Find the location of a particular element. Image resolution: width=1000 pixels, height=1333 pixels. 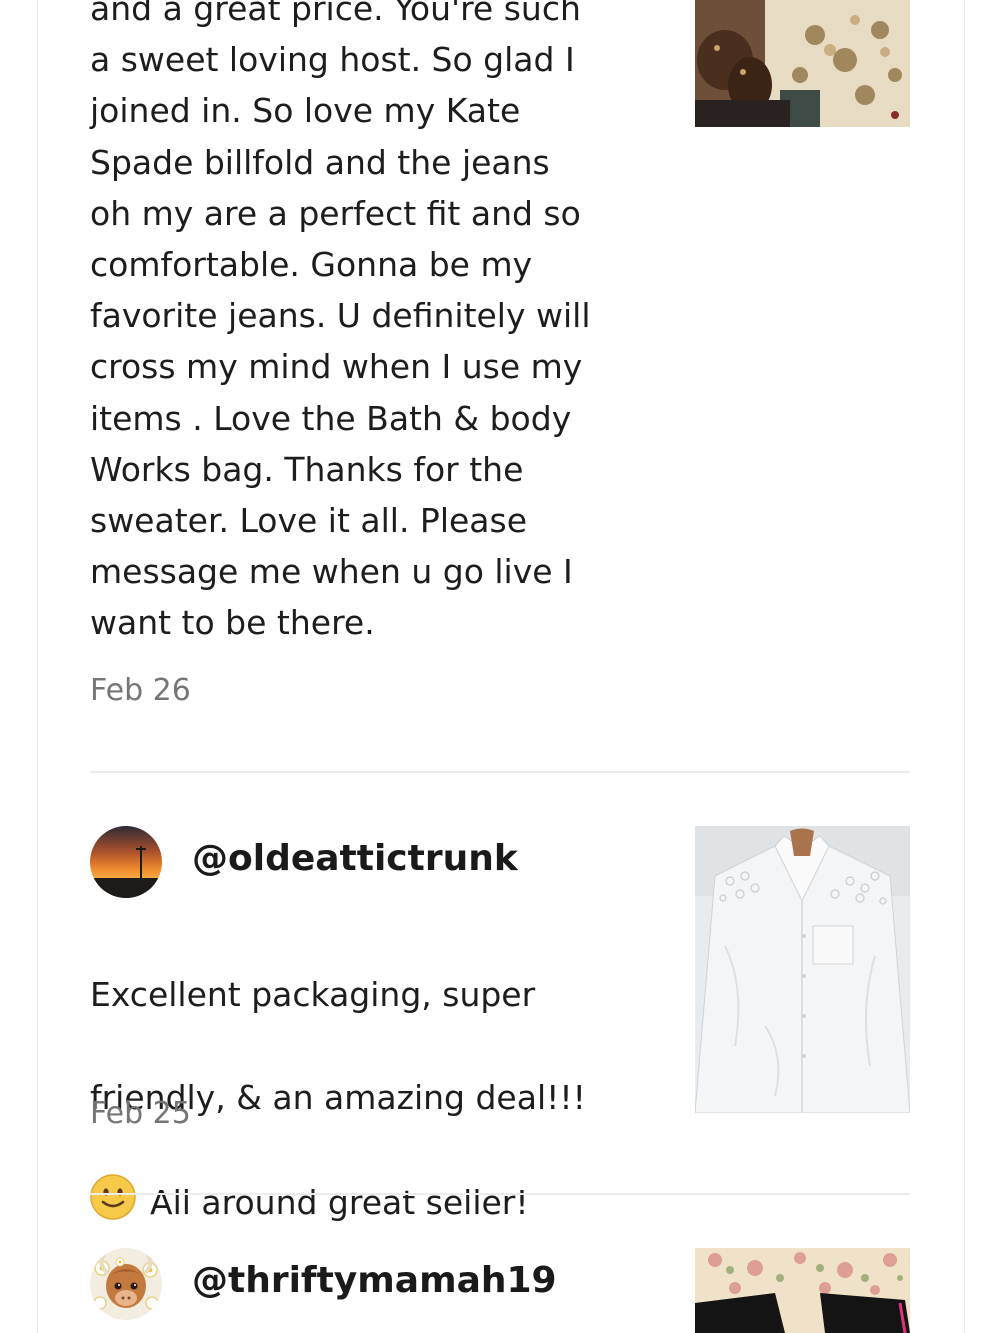

review-date: Feb 25 is located at coordinates (140, 1113).